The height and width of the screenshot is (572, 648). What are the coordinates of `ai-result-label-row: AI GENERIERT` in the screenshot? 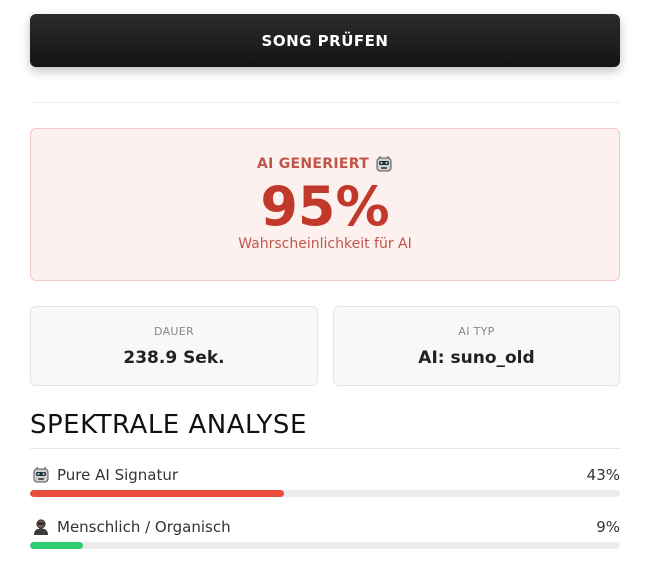 It's located at (325, 164).